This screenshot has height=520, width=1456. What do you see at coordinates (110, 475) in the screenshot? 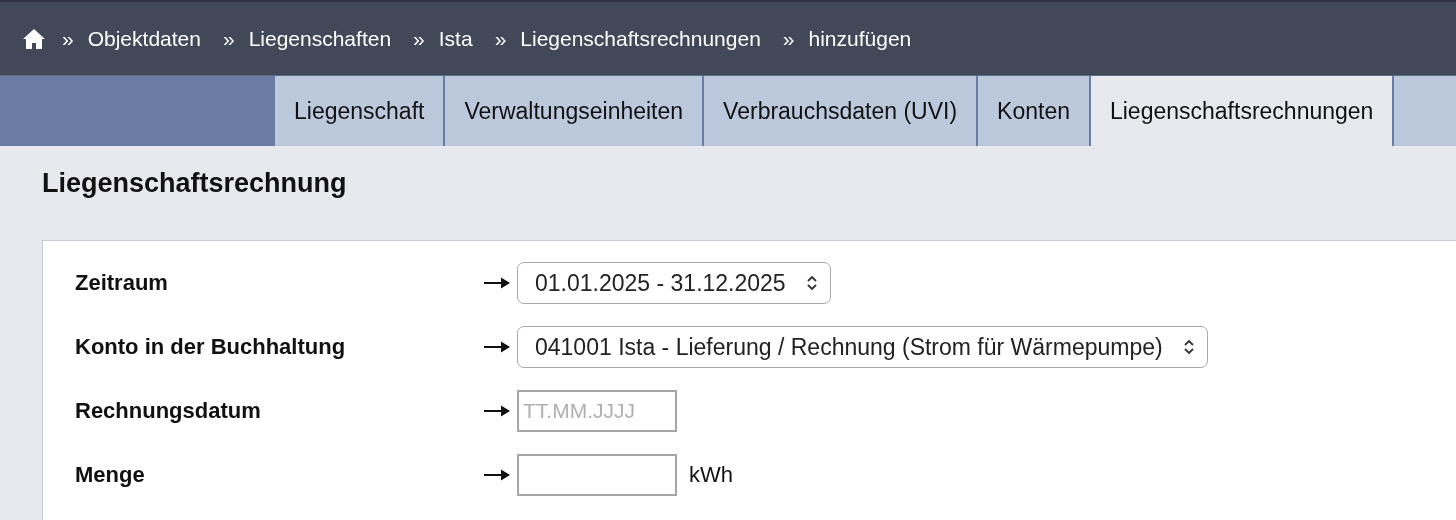
I see `field-label: Menge` at bounding box center [110, 475].